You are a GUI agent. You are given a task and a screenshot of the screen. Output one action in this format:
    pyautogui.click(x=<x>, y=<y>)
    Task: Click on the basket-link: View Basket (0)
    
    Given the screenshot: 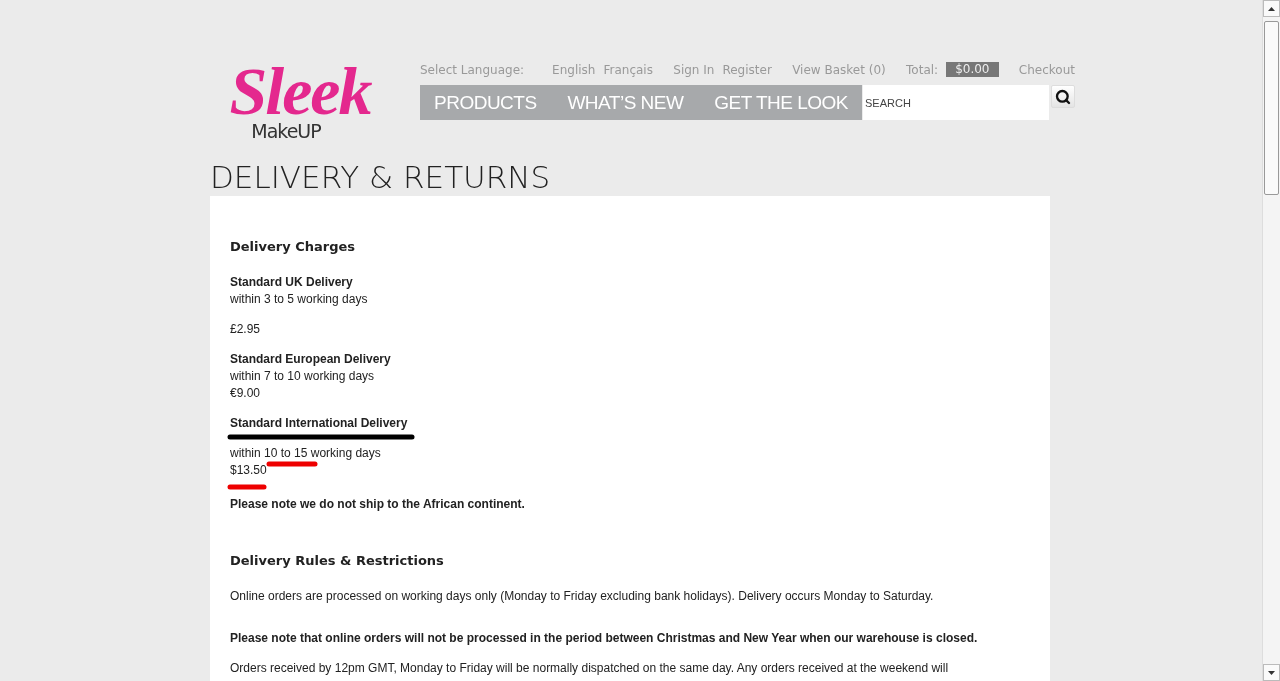 What is the action you would take?
    pyautogui.click(x=839, y=69)
    